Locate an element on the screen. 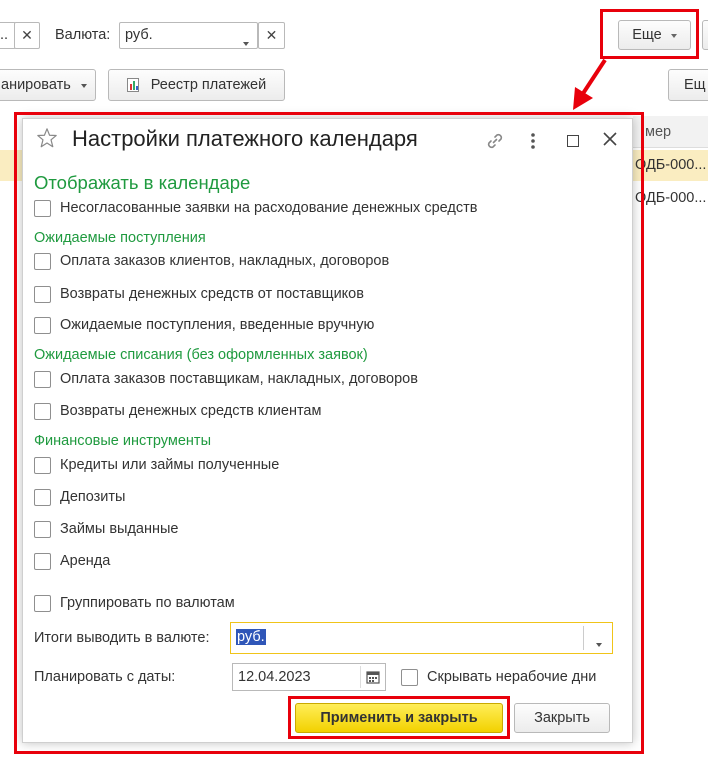 This screenshot has height=766, width=708. more-button: Еще is located at coordinates (654, 35).